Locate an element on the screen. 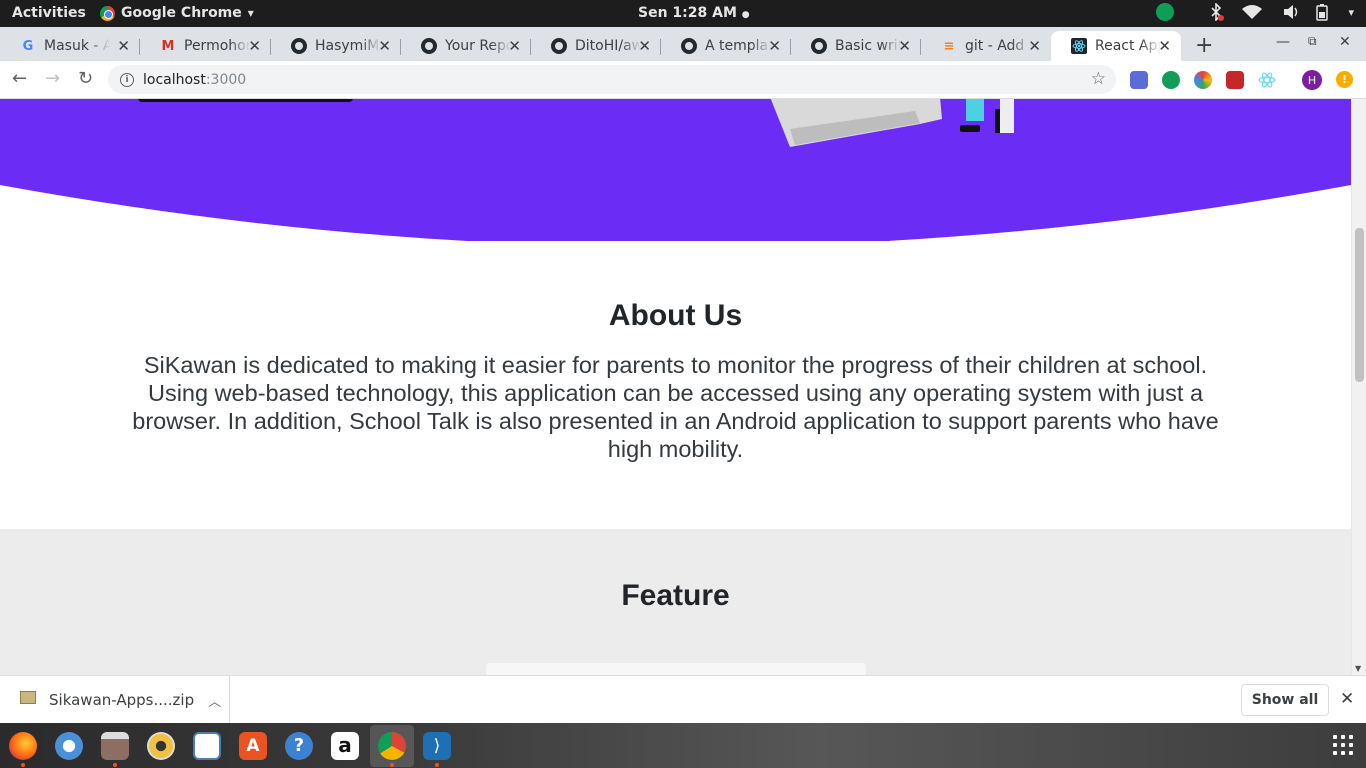 The width and height of the screenshot is (1366, 768). hangouts-extension-icon is located at coordinates (1171, 80).